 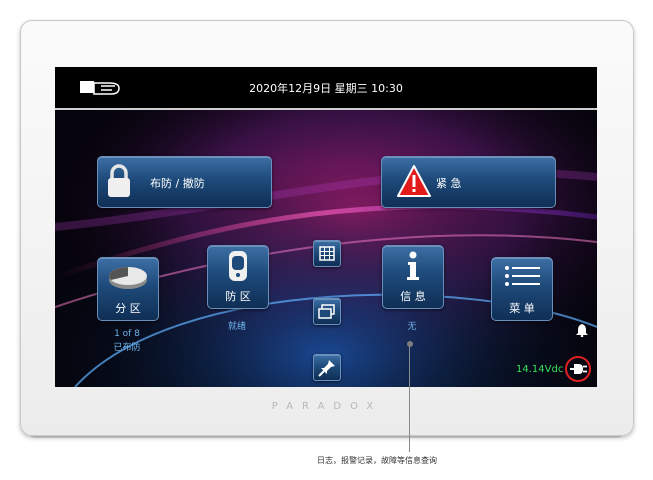 I want to click on arm-disarm-button: 布防 / 撤防, so click(x=184, y=182).